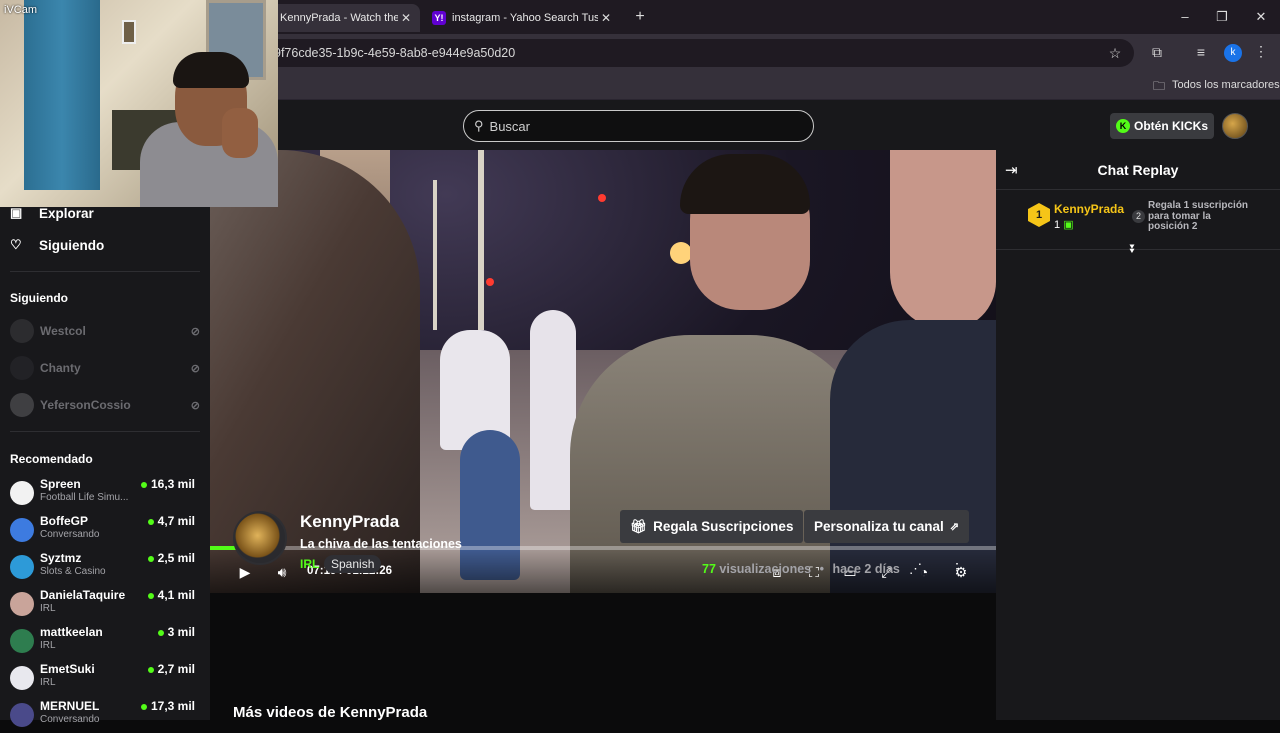  What do you see at coordinates (105, 331) in the screenshot?
I see `following-item-westcol: Westcol ⊘` at bounding box center [105, 331].